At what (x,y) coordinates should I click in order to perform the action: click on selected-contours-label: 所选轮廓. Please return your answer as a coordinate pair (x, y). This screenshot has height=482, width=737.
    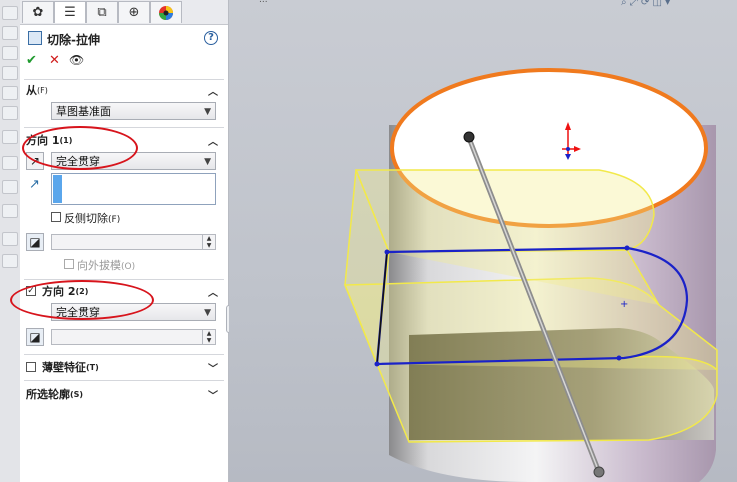
    Looking at the image, I should click on (48, 394).